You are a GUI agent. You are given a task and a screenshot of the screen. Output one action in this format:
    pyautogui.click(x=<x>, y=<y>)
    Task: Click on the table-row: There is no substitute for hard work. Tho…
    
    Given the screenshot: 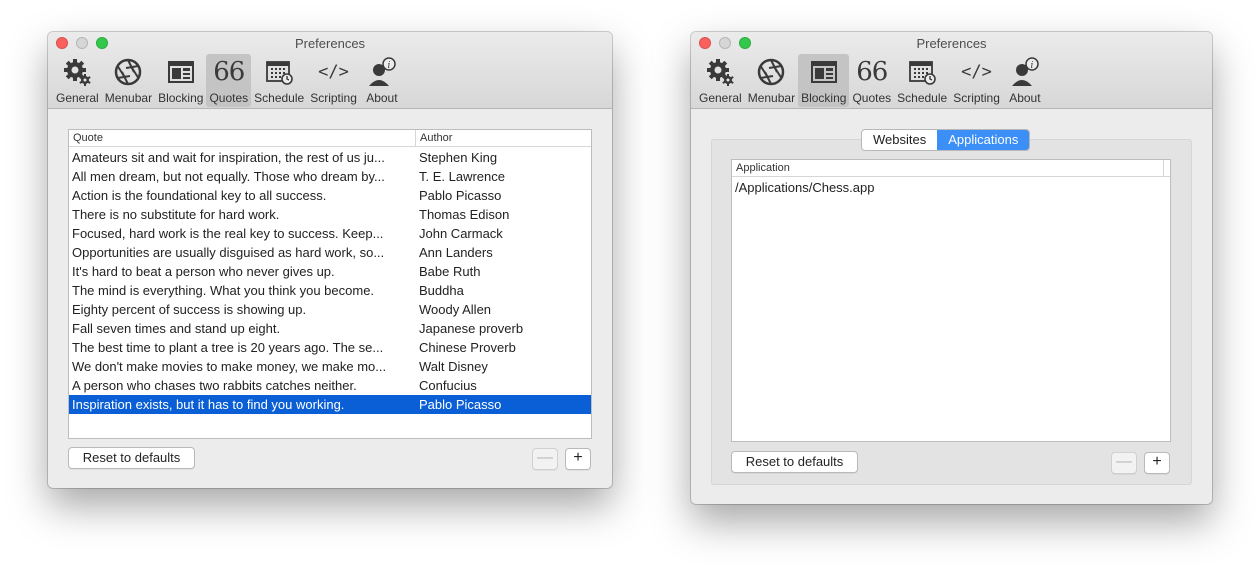 What is the action you would take?
    pyautogui.click(x=330, y=214)
    